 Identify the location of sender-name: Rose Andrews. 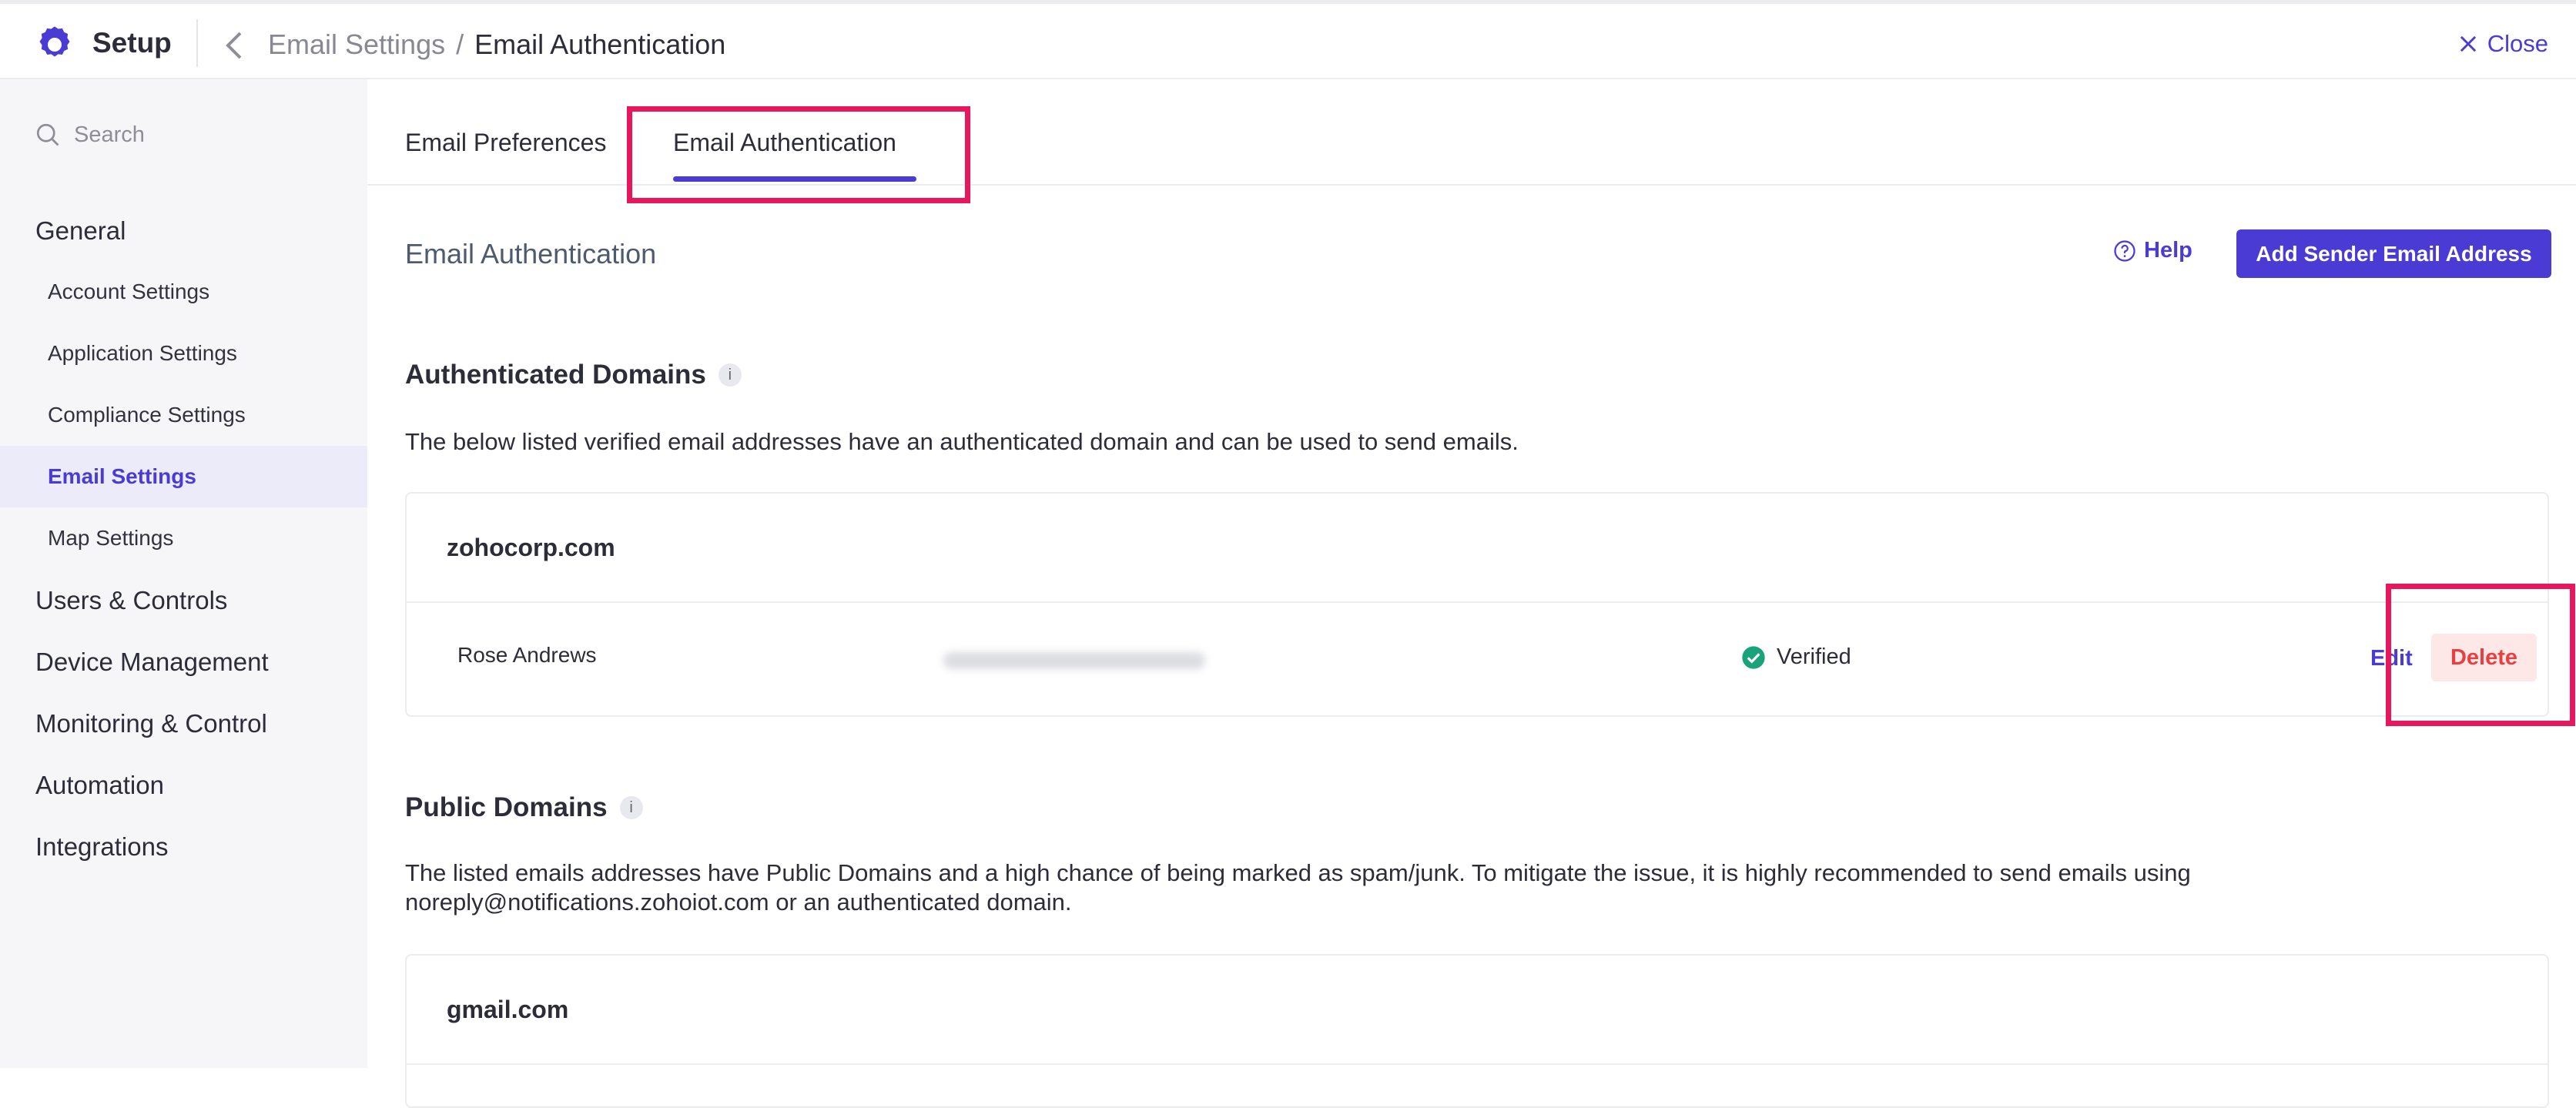
(527, 655).